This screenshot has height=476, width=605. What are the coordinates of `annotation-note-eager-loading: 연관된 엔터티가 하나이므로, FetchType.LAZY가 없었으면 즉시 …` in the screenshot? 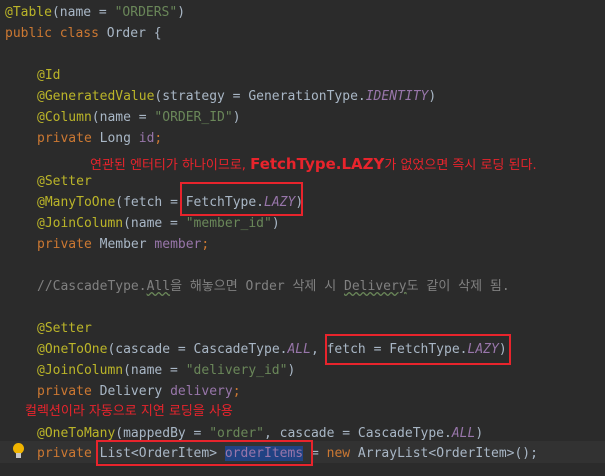 It's located at (313, 164).